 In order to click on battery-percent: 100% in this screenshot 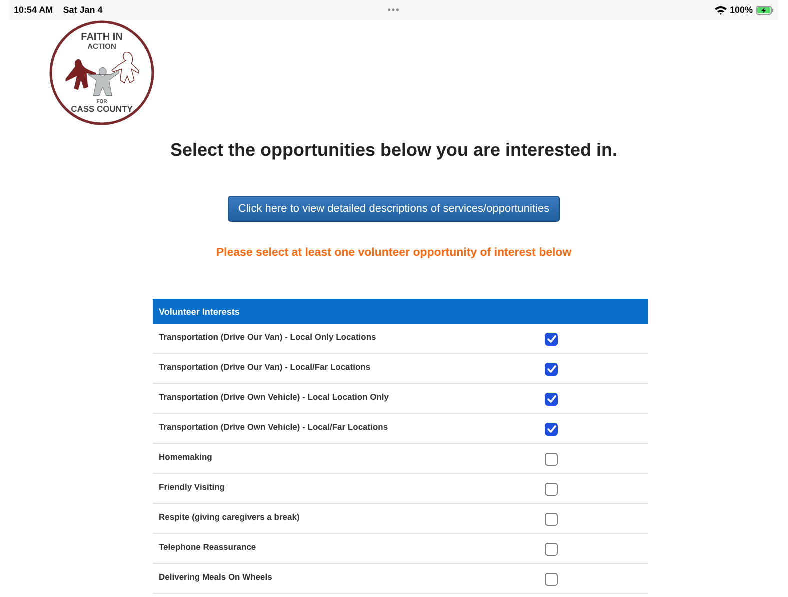, I will do `click(741, 10)`.